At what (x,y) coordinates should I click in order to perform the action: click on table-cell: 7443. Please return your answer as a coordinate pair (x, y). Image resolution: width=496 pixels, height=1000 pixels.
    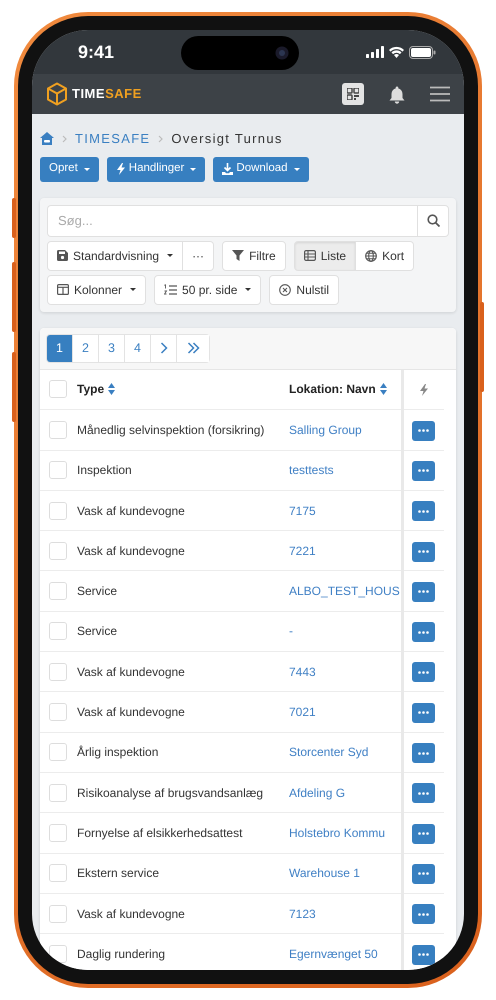
    Looking at the image, I should click on (302, 671).